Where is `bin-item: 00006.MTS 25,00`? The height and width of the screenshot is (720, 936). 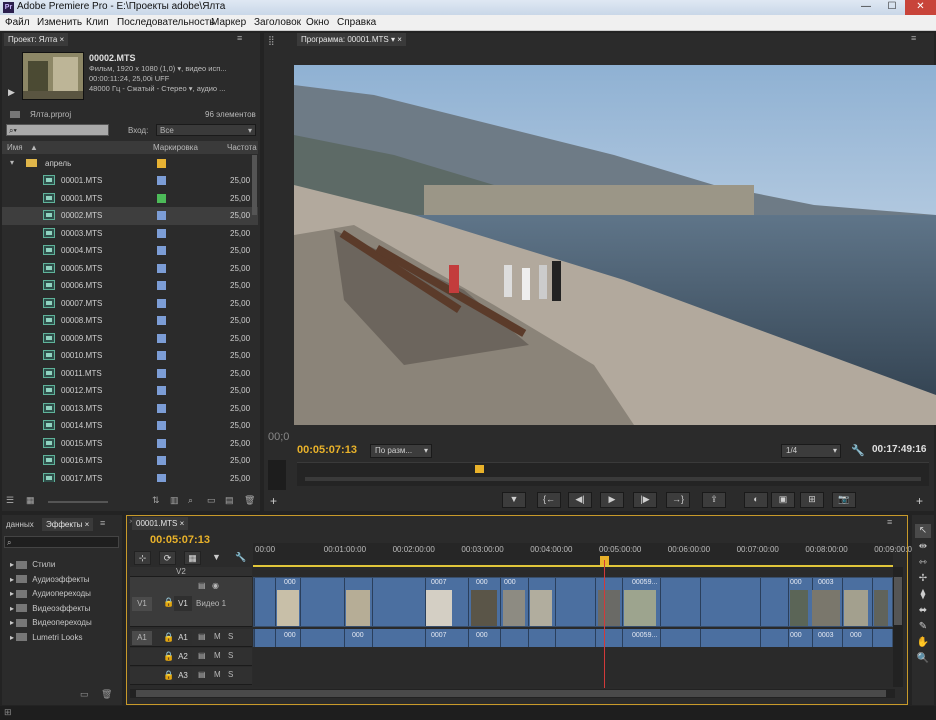
bin-item: 00006.MTS 25,00 is located at coordinates (130, 286).